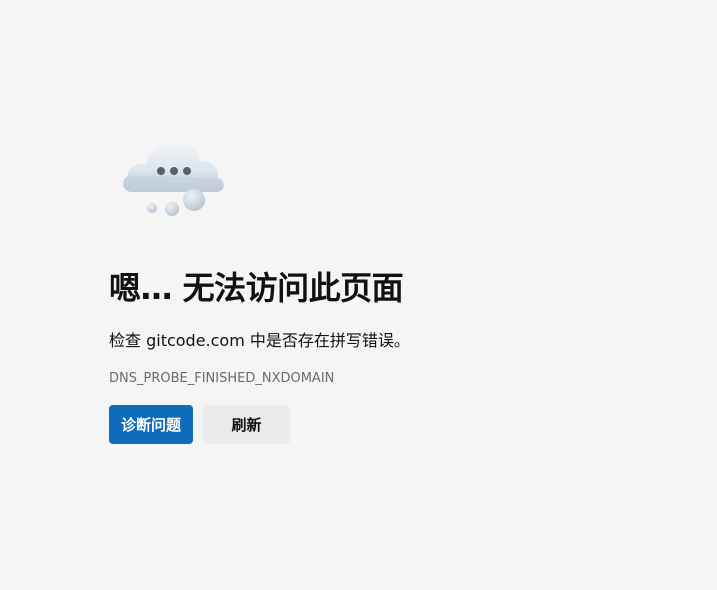  I want to click on error-message: 检查 gitcode.com 中是否存在拼写错误。, so click(259, 340).